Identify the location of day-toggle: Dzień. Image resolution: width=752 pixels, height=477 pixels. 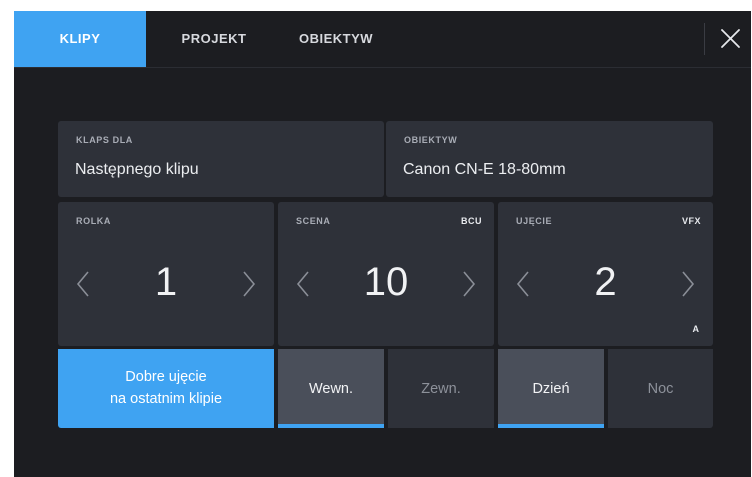
(551, 388).